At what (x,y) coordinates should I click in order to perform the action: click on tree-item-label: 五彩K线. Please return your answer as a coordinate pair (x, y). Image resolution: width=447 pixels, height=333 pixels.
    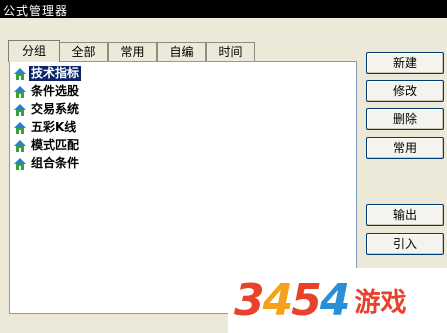
    Looking at the image, I should click on (54, 127).